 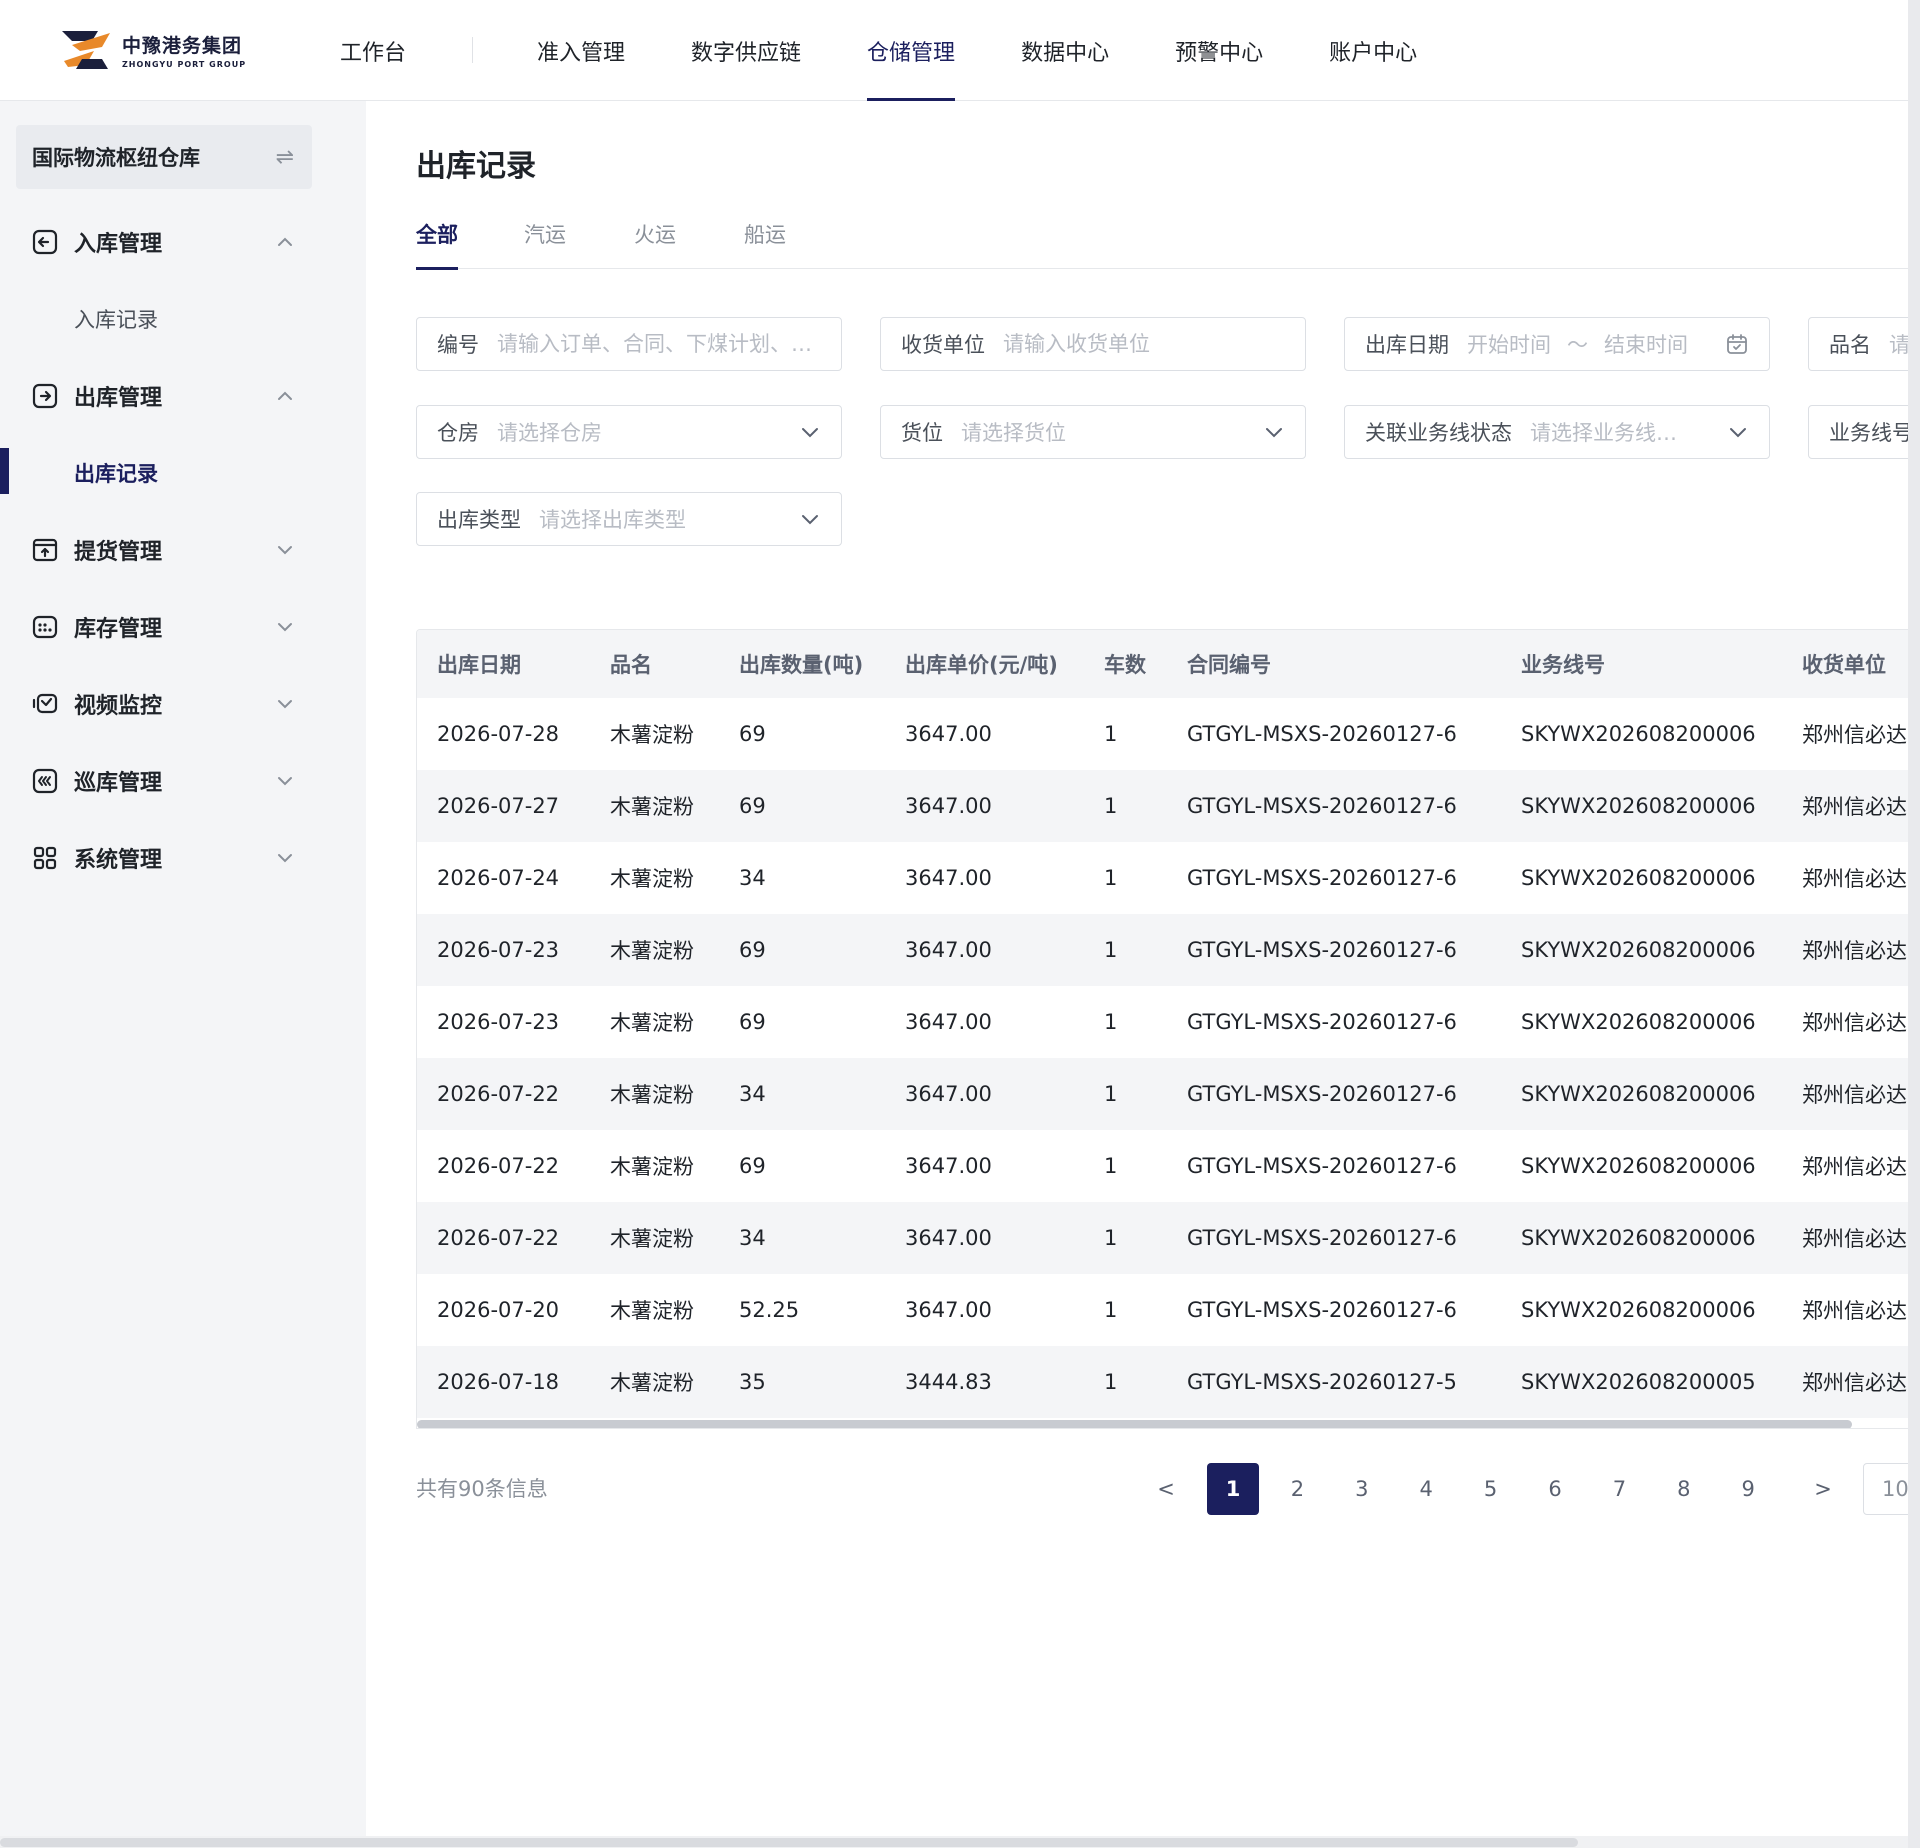 What do you see at coordinates (665, 519) in the screenshot?
I see `out-type-select: 请选择出库类型` at bounding box center [665, 519].